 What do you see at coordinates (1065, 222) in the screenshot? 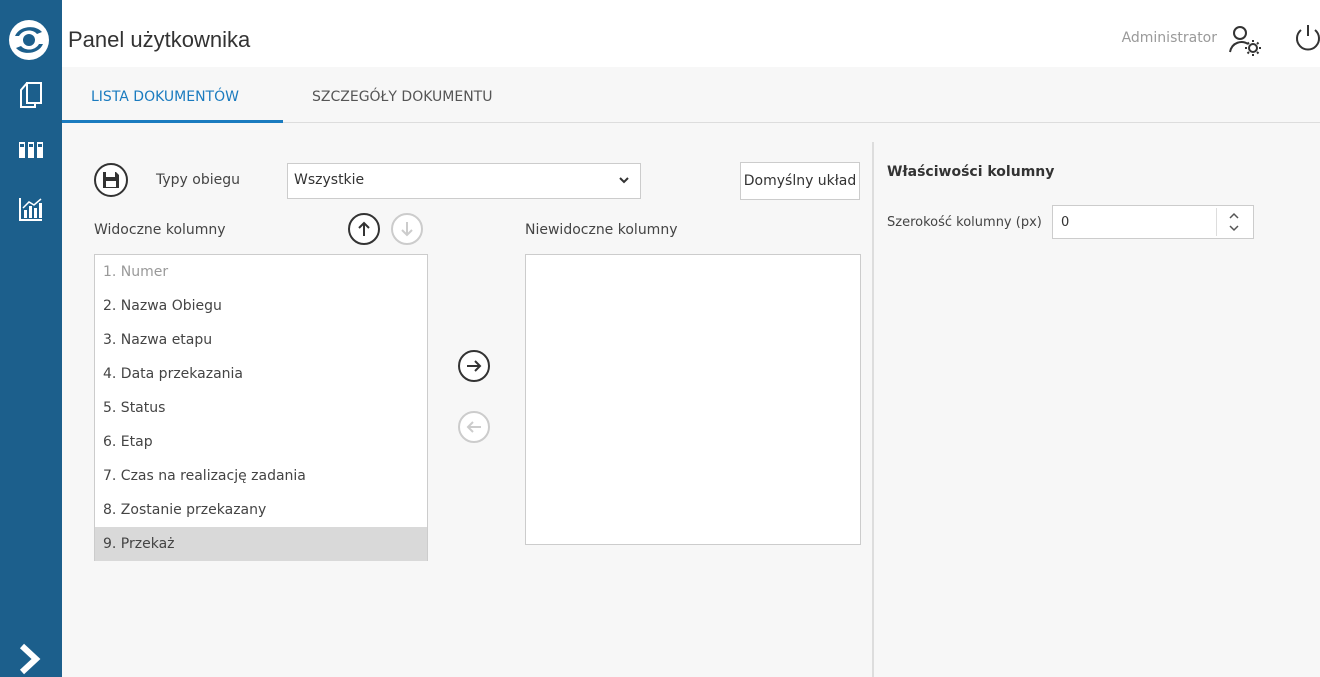
I see `column-width-value: 0` at bounding box center [1065, 222].